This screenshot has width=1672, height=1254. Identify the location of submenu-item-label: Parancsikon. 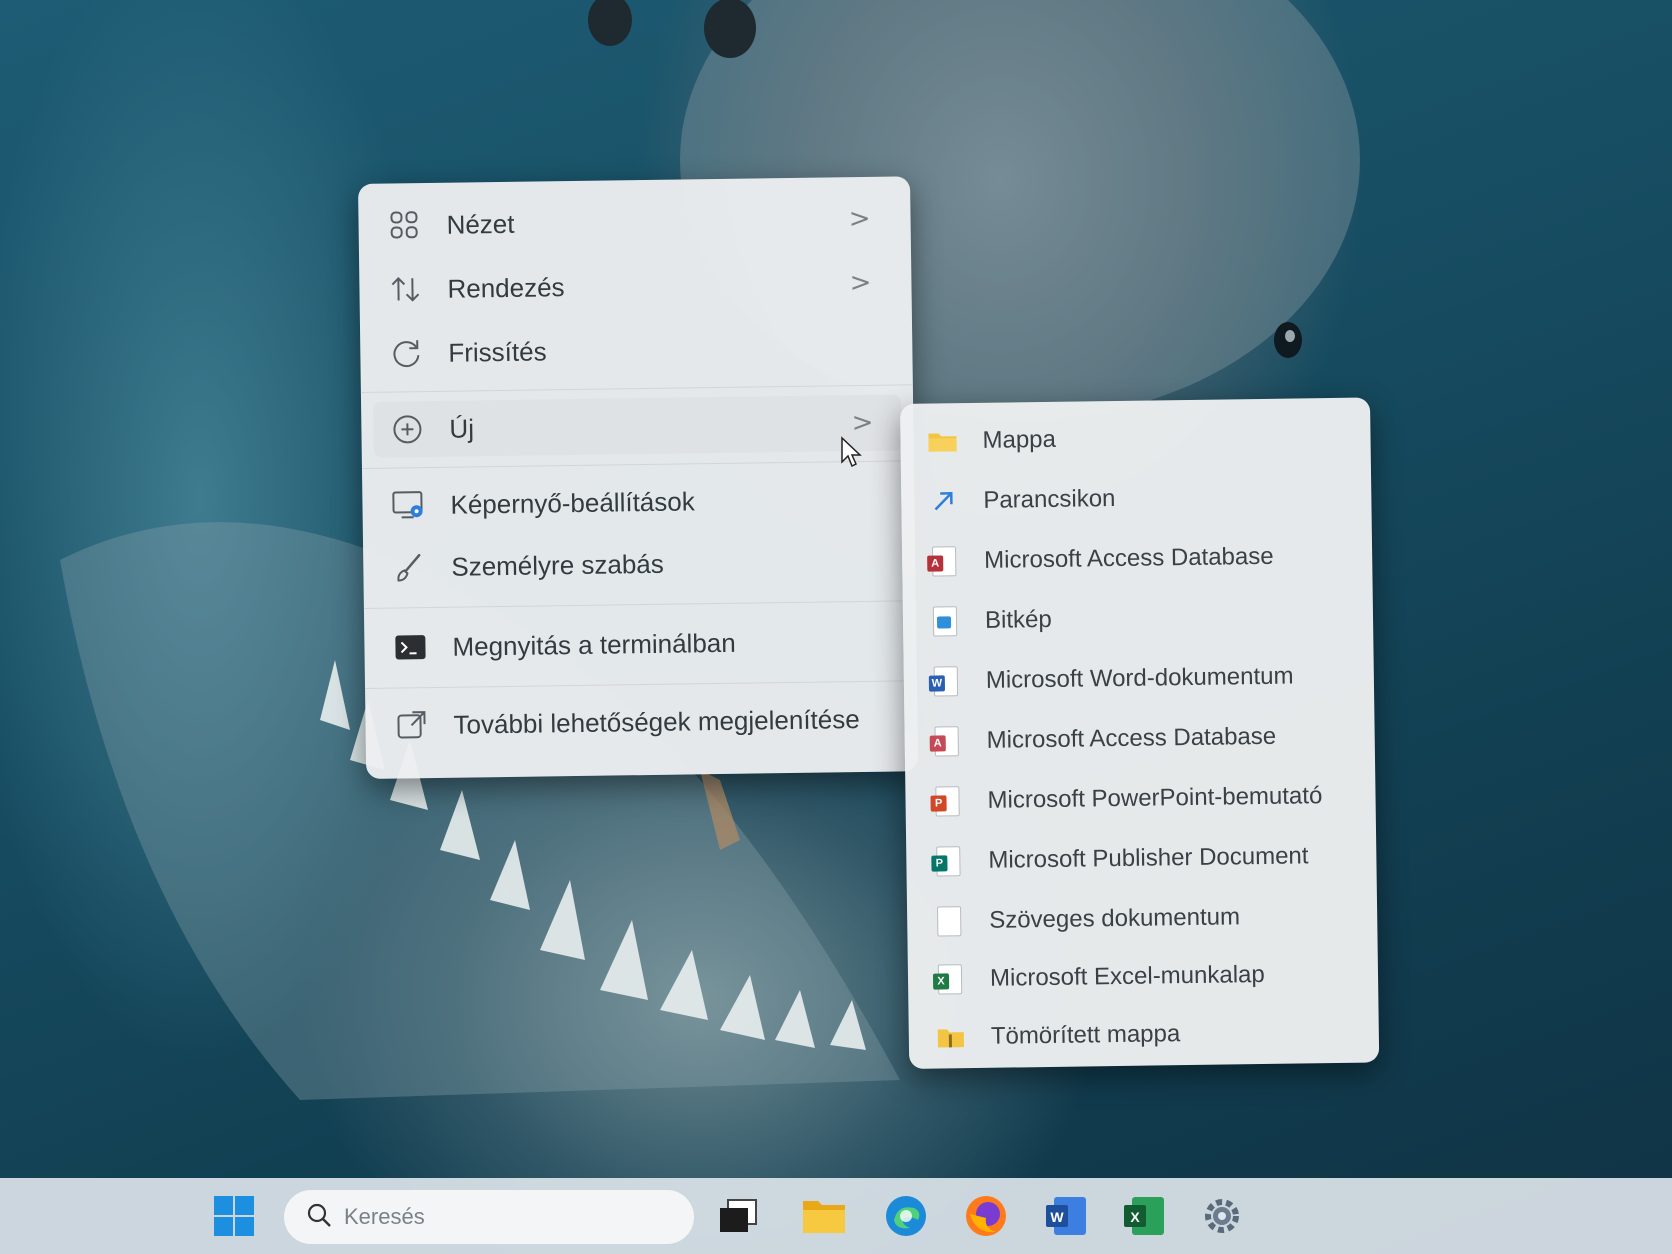
(1049, 499).